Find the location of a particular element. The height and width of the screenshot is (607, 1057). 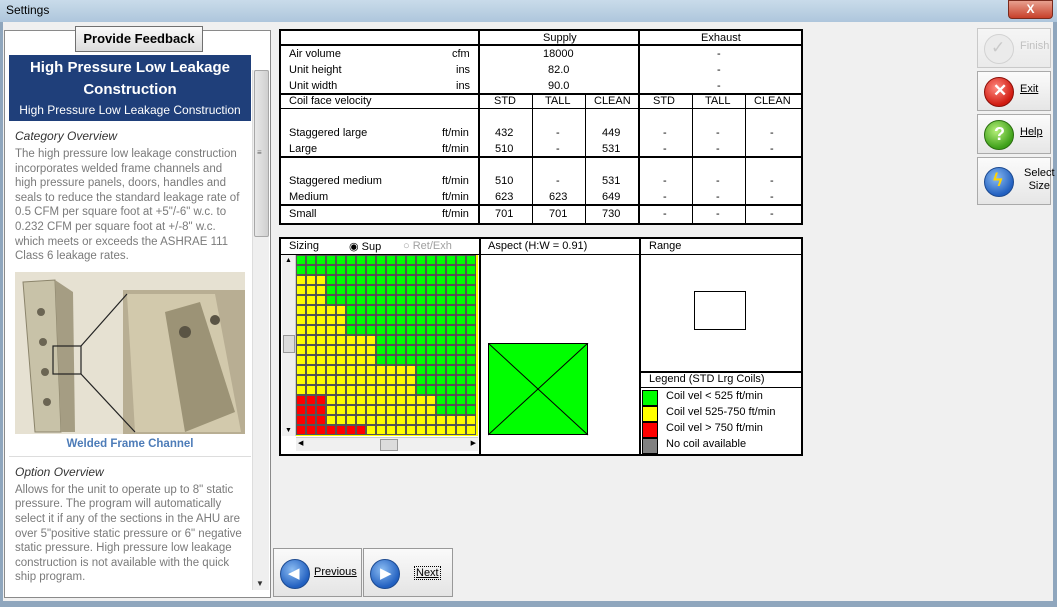

scroll-down-icon: ▼ is located at coordinates (288, 430).